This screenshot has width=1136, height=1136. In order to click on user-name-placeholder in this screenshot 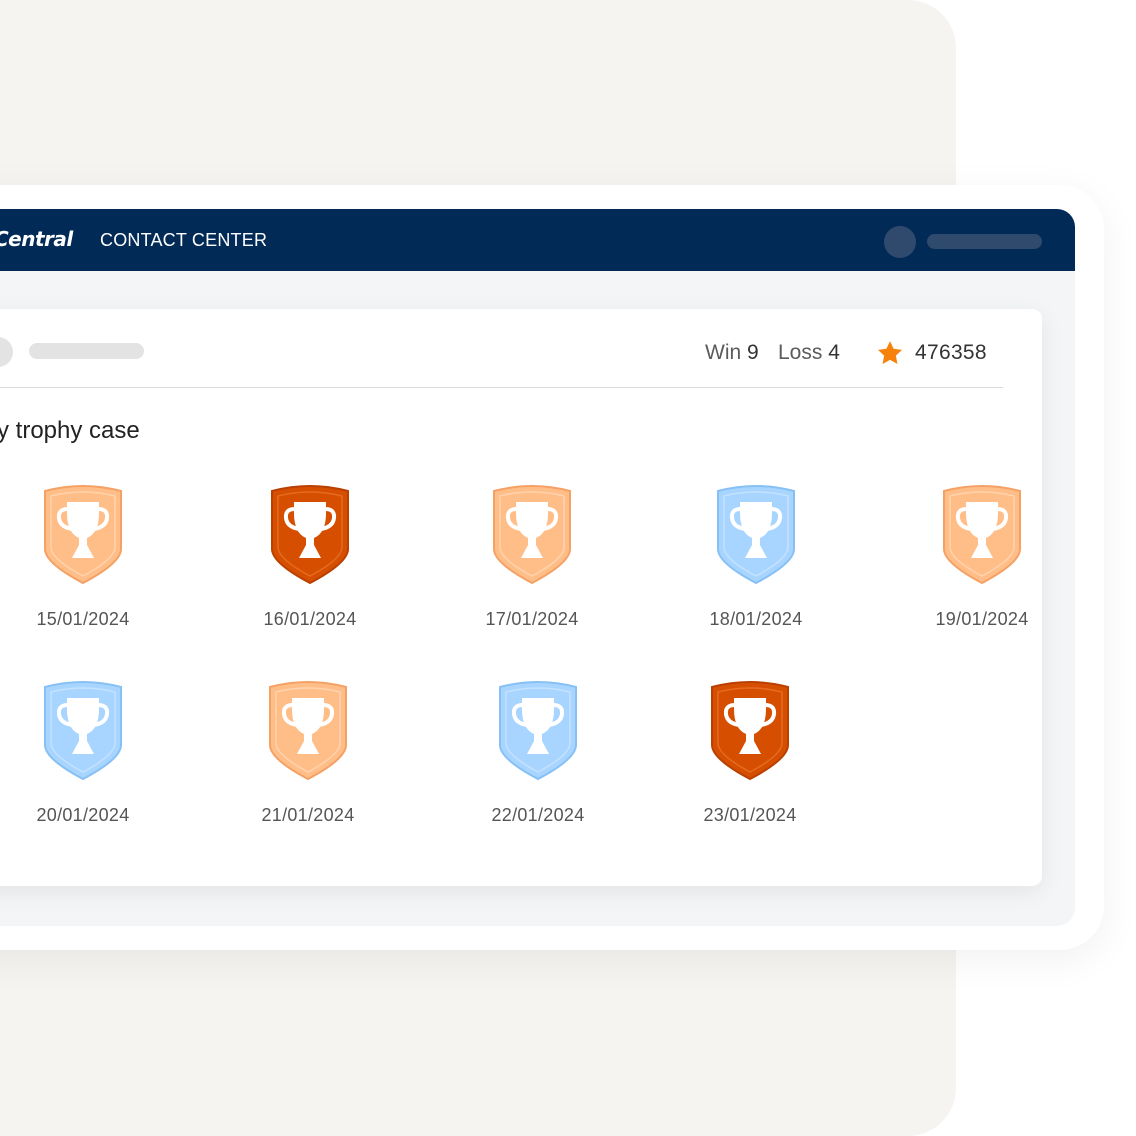, I will do `click(984, 241)`.